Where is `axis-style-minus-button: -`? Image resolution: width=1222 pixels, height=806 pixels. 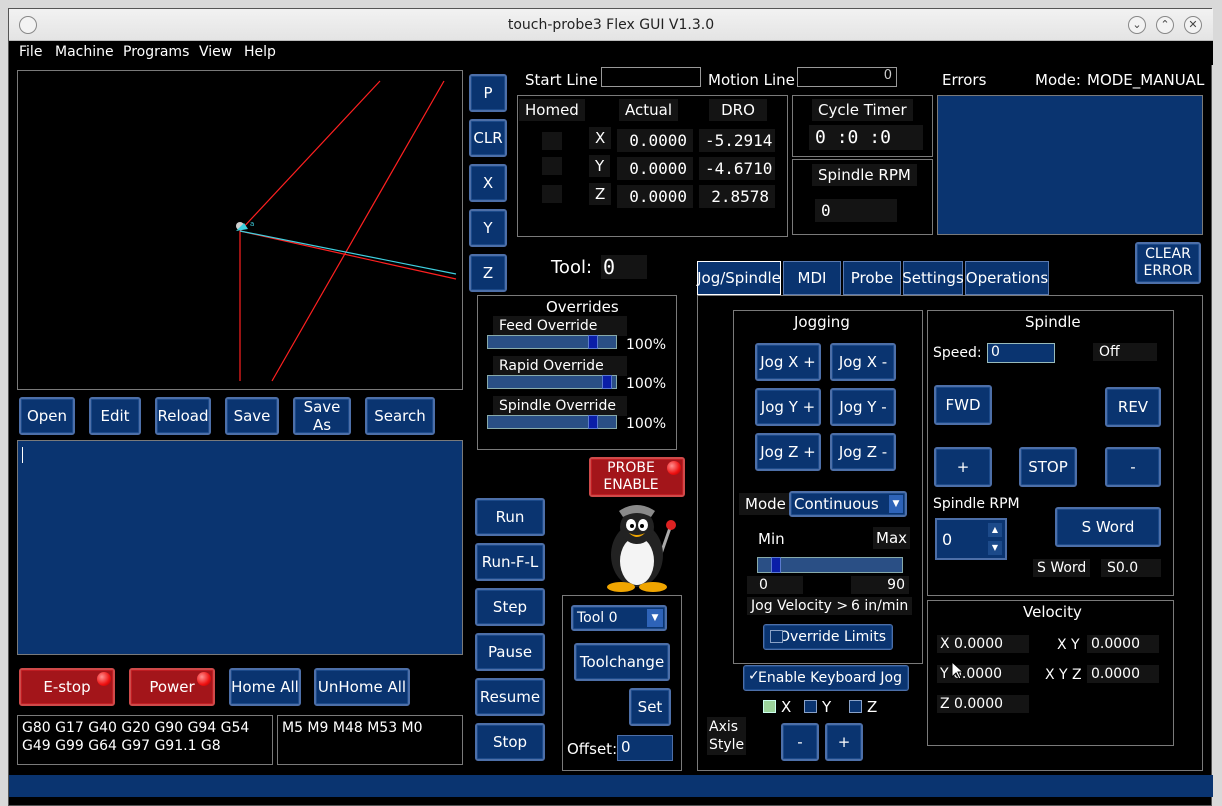 axis-style-minus-button: - is located at coordinates (800, 742).